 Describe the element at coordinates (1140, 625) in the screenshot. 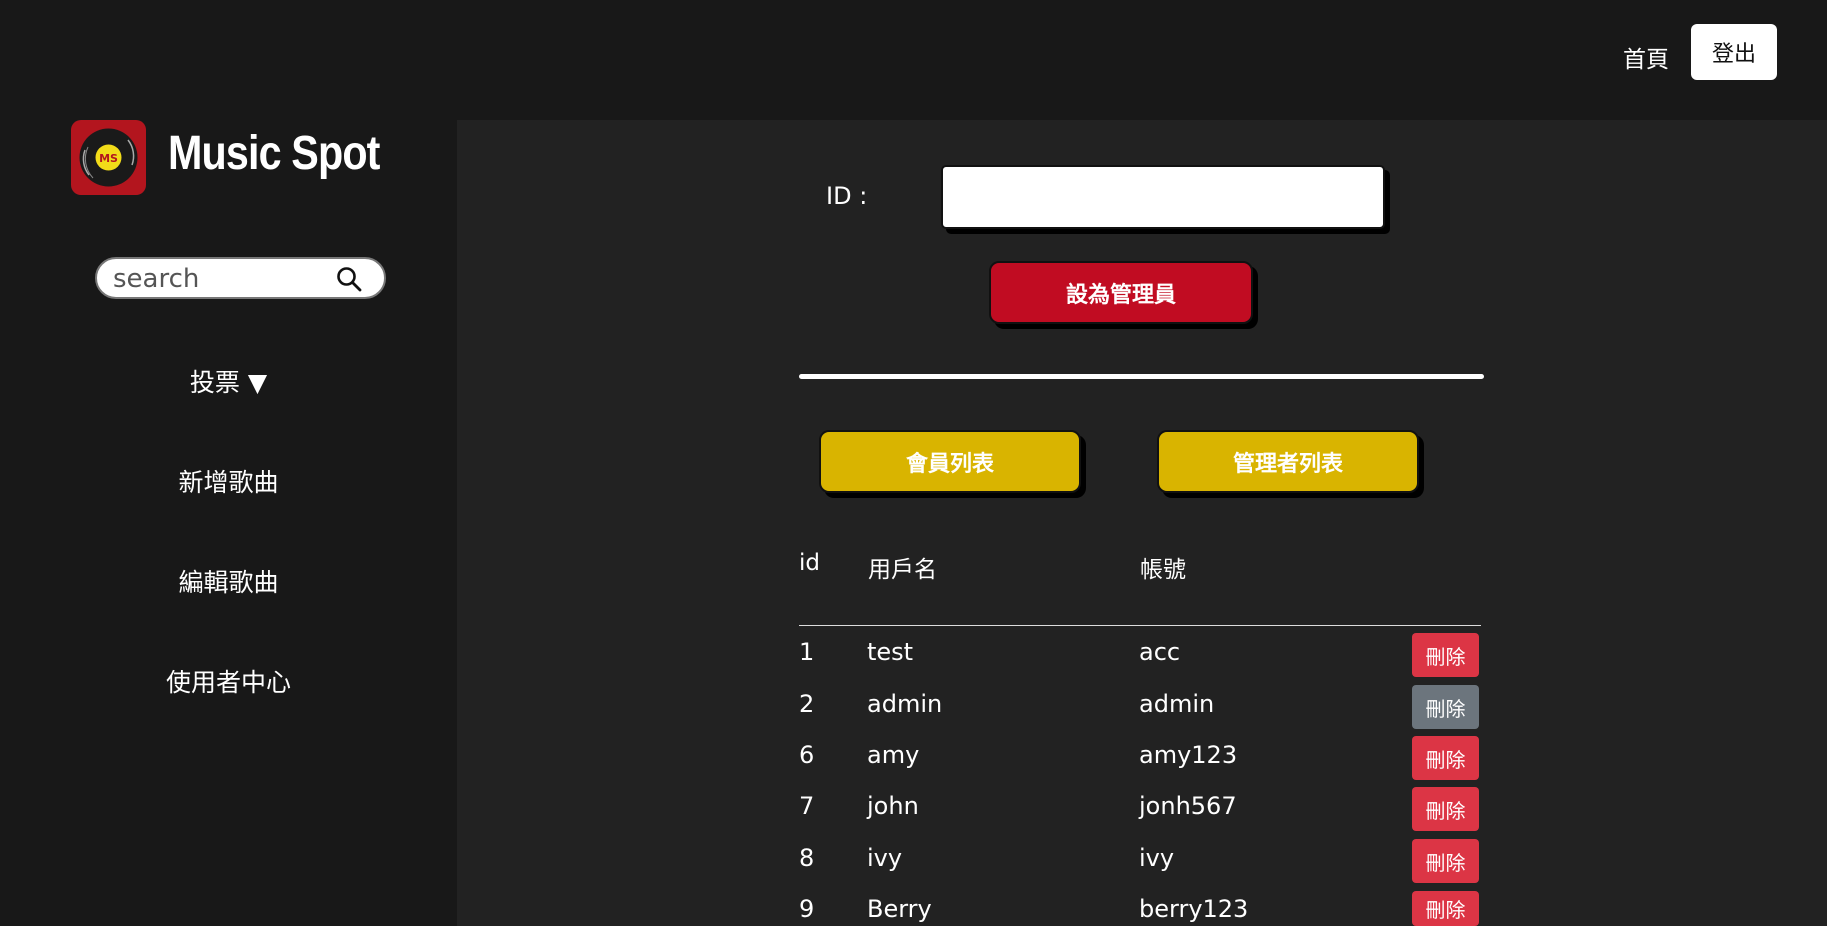

I see `table-header-divider` at that location.